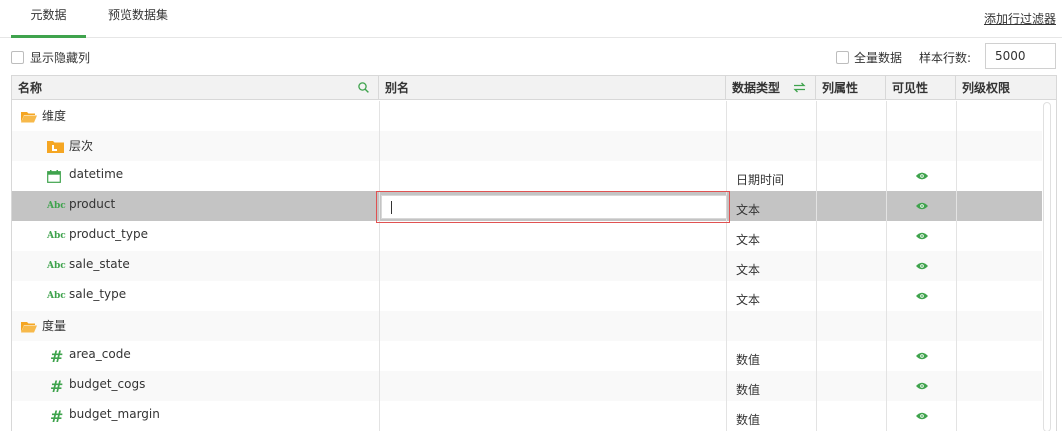 The image size is (1062, 431). Describe the element at coordinates (527, 416) in the screenshot. I see `table-row: # budget_margin` at that location.